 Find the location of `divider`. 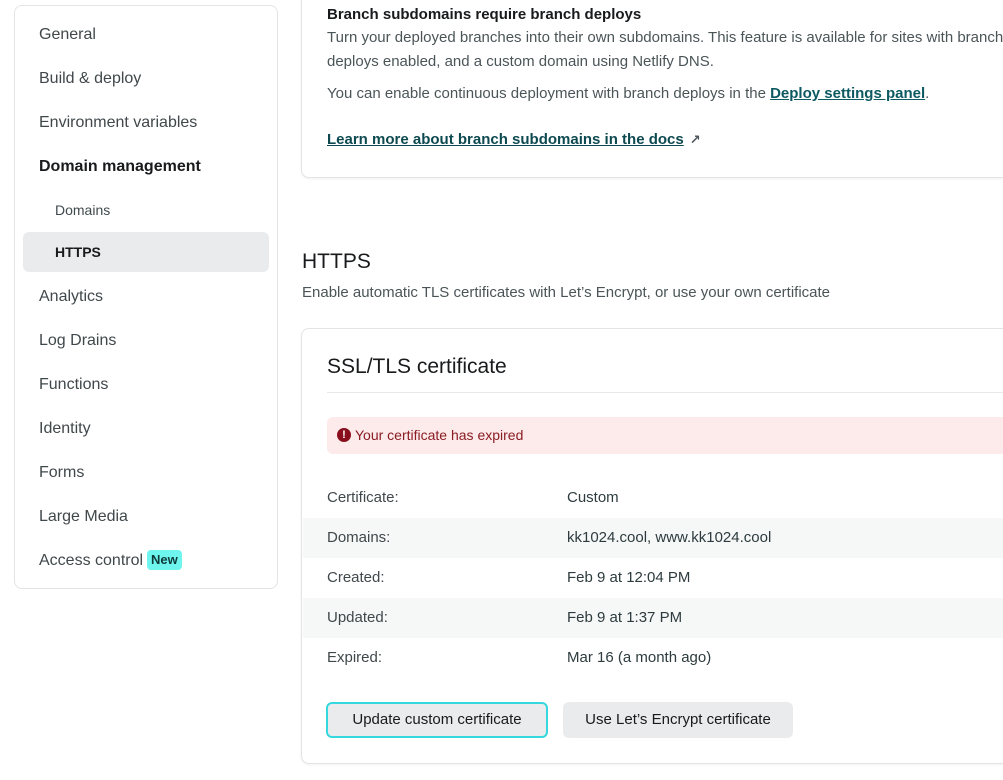

divider is located at coordinates (665, 392).